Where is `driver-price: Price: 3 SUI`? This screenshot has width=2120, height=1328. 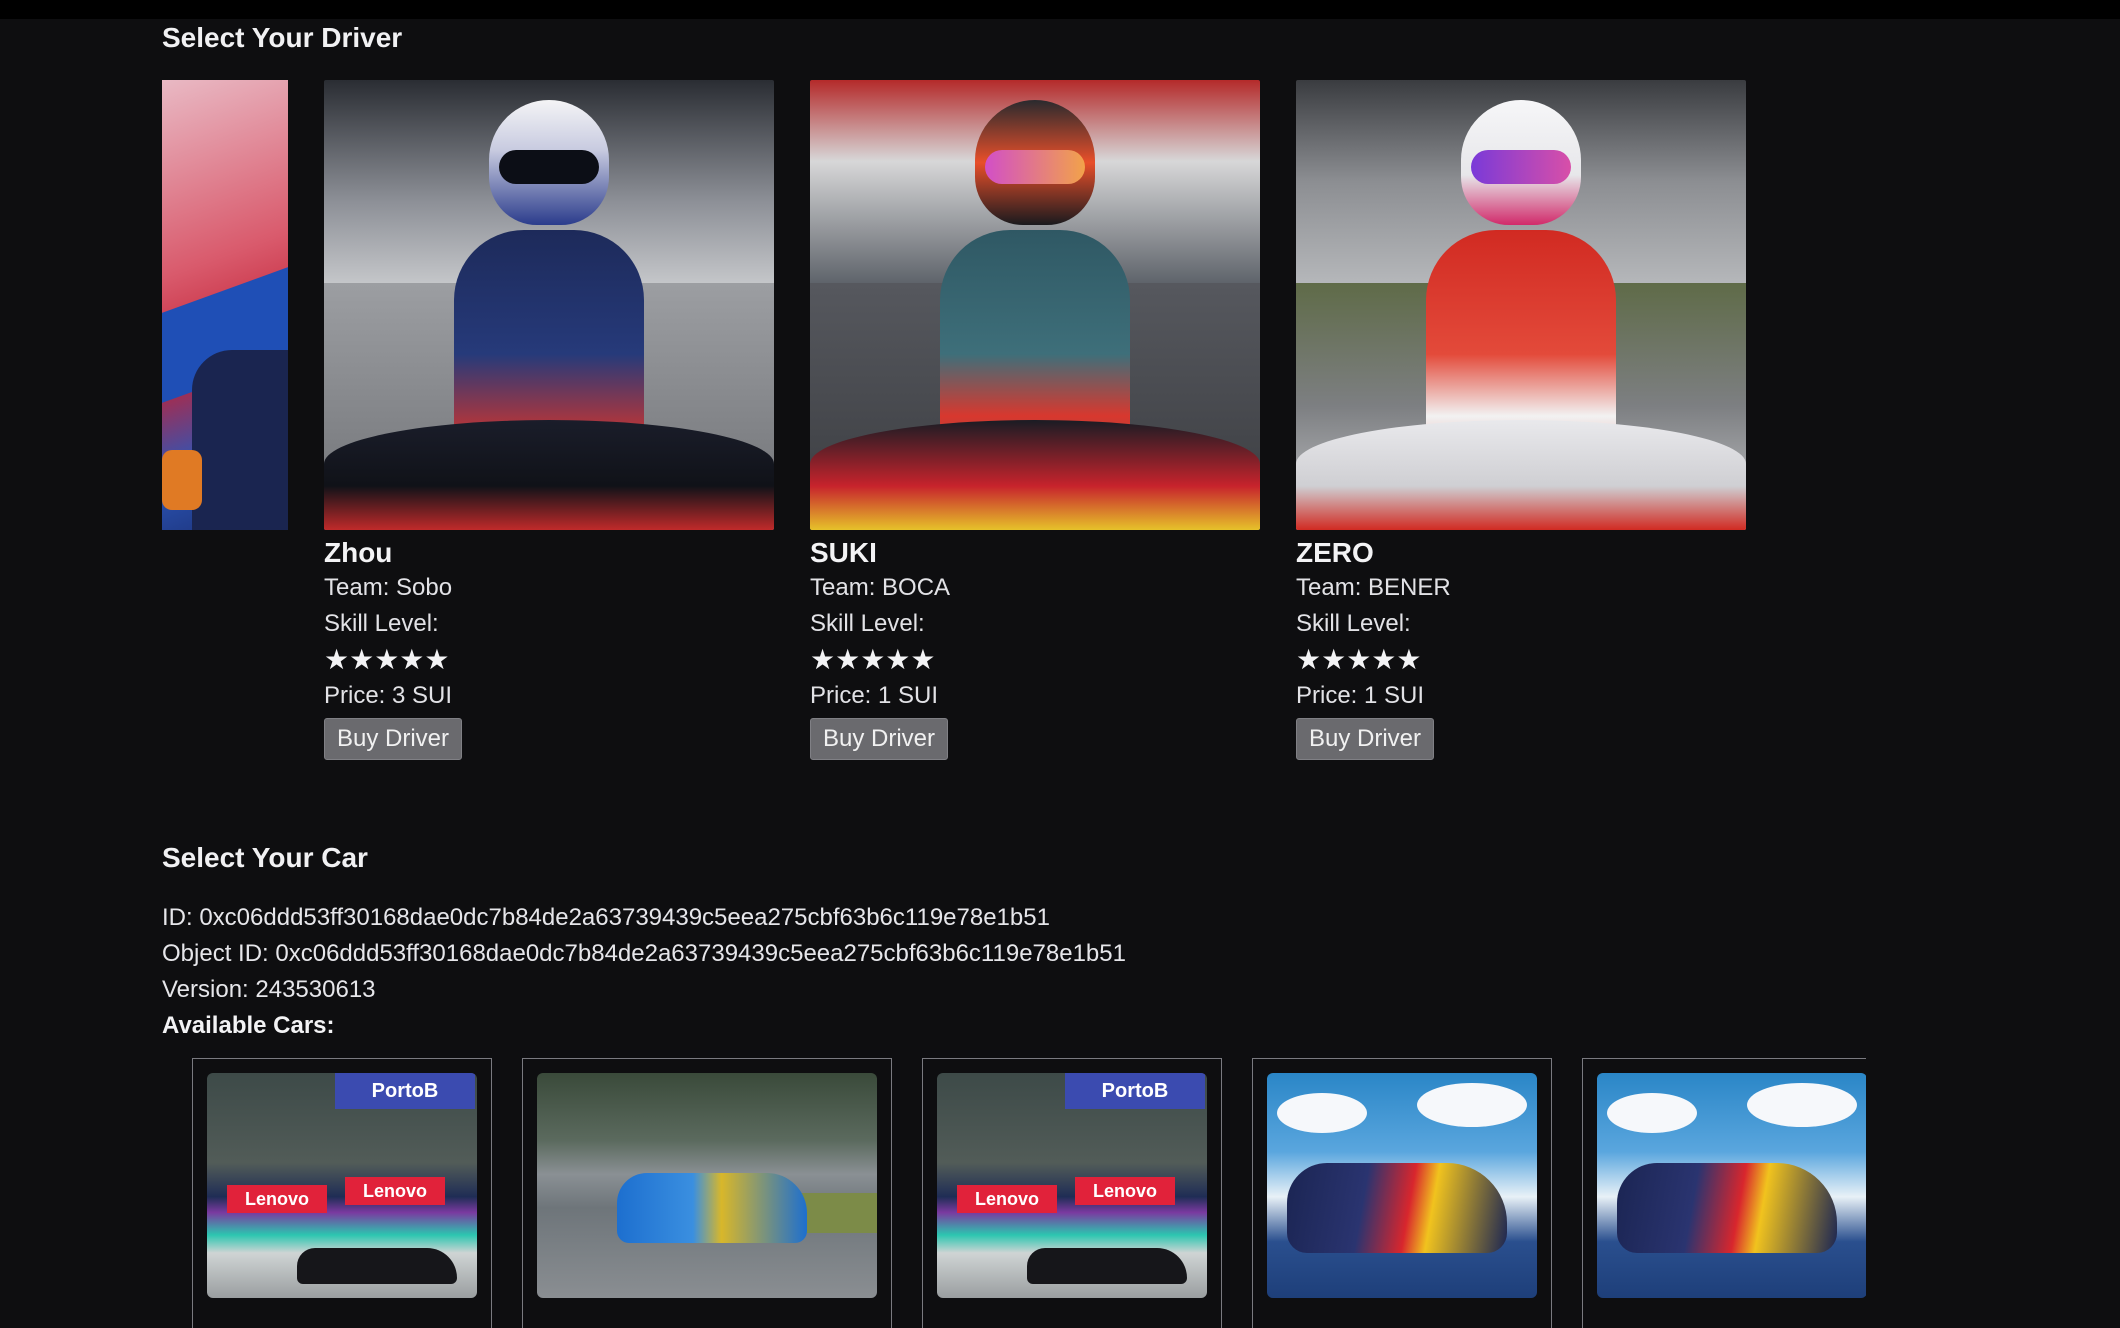
driver-price: Price: 3 SUI is located at coordinates (388, 695).